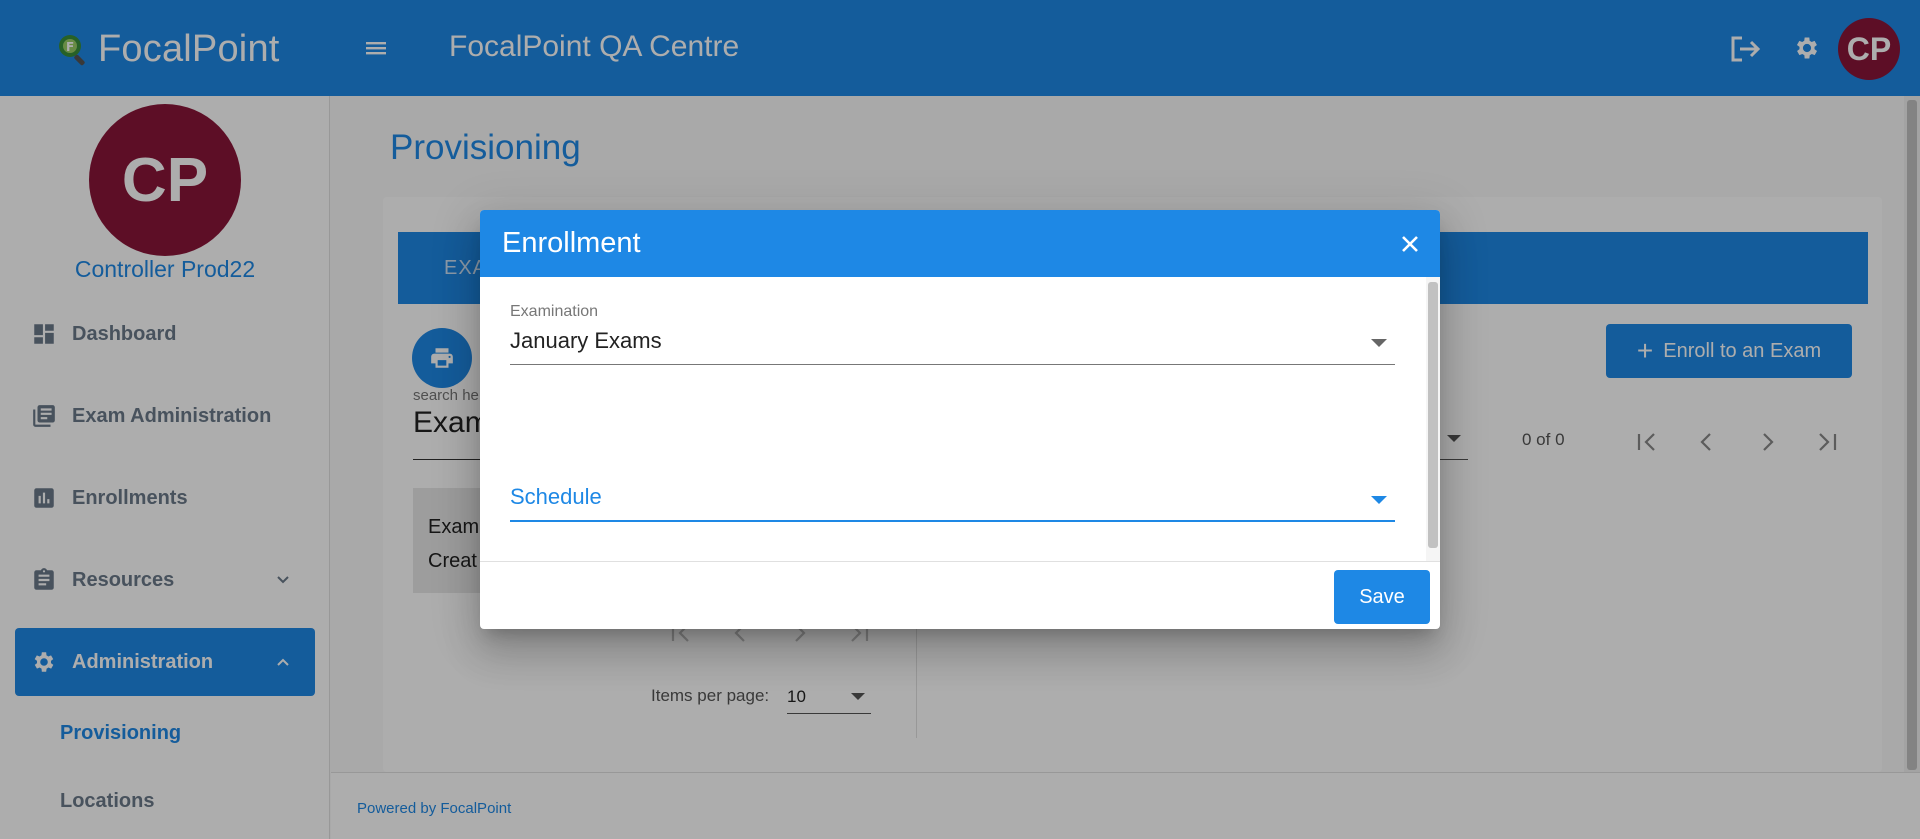 The image size is (1920, 839). What do you see at coordinates (571, 243) in the screenshot?
I see `dialog-title: Enrollment` at bounding box center [571, 243].